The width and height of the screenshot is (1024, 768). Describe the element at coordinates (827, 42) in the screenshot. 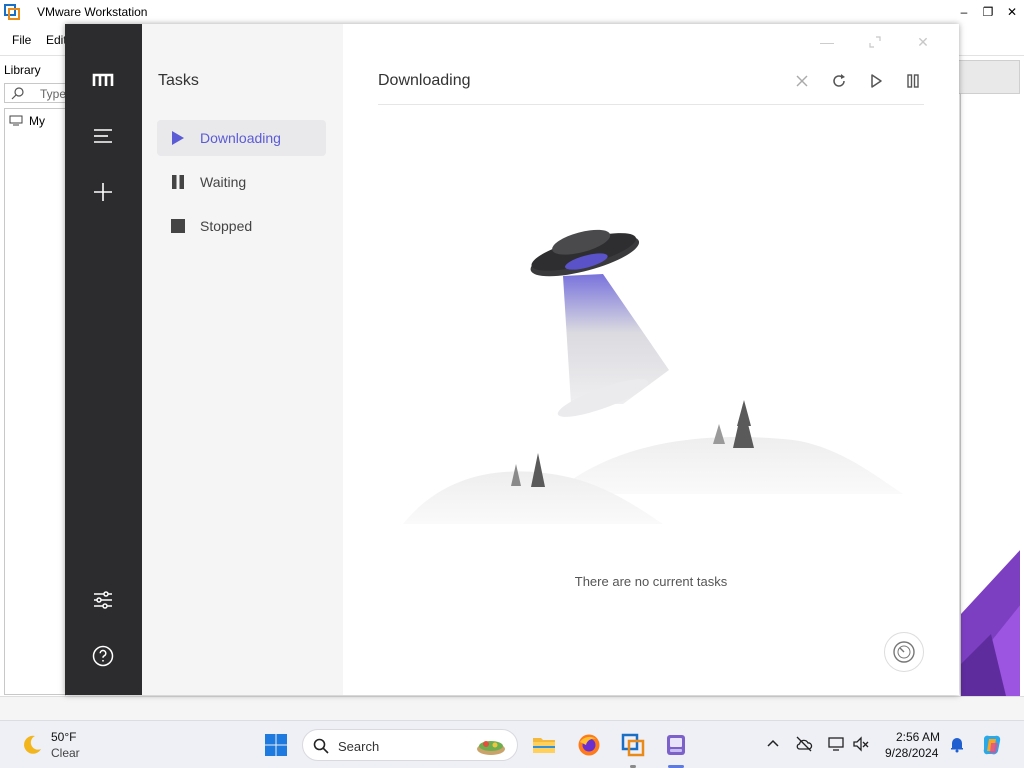

I see `app-minimize-icon: —` at that location.